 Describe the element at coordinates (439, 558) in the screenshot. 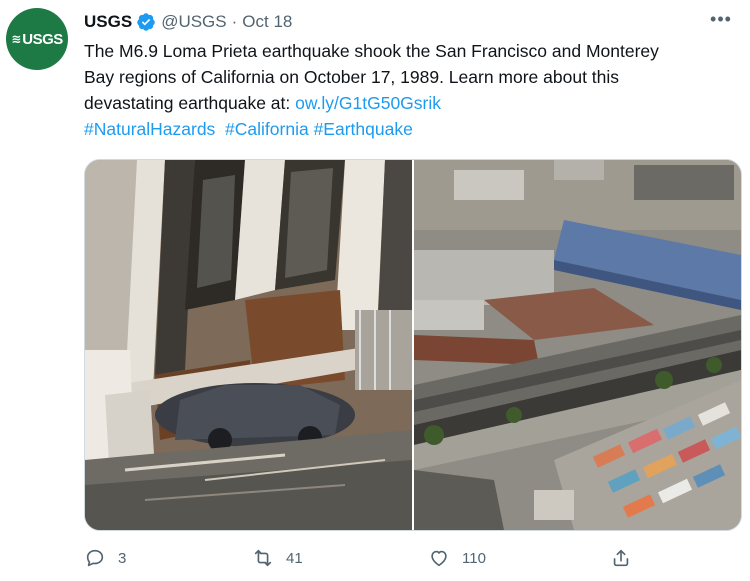

I see `heart-icon` at that location.